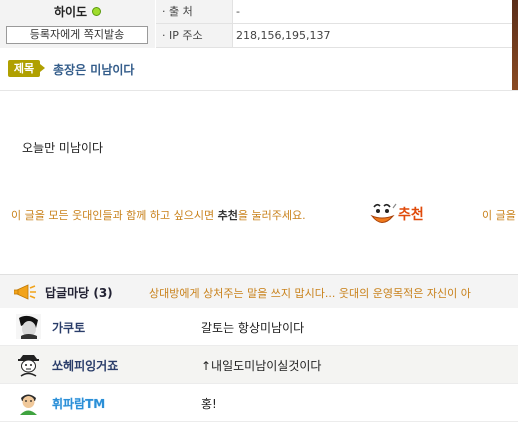 The image size is (518, 422). Describe the element at coordinates (259, 403) in the screenshot. I see `comment-row: 휘파람TM 홍!` at that location.